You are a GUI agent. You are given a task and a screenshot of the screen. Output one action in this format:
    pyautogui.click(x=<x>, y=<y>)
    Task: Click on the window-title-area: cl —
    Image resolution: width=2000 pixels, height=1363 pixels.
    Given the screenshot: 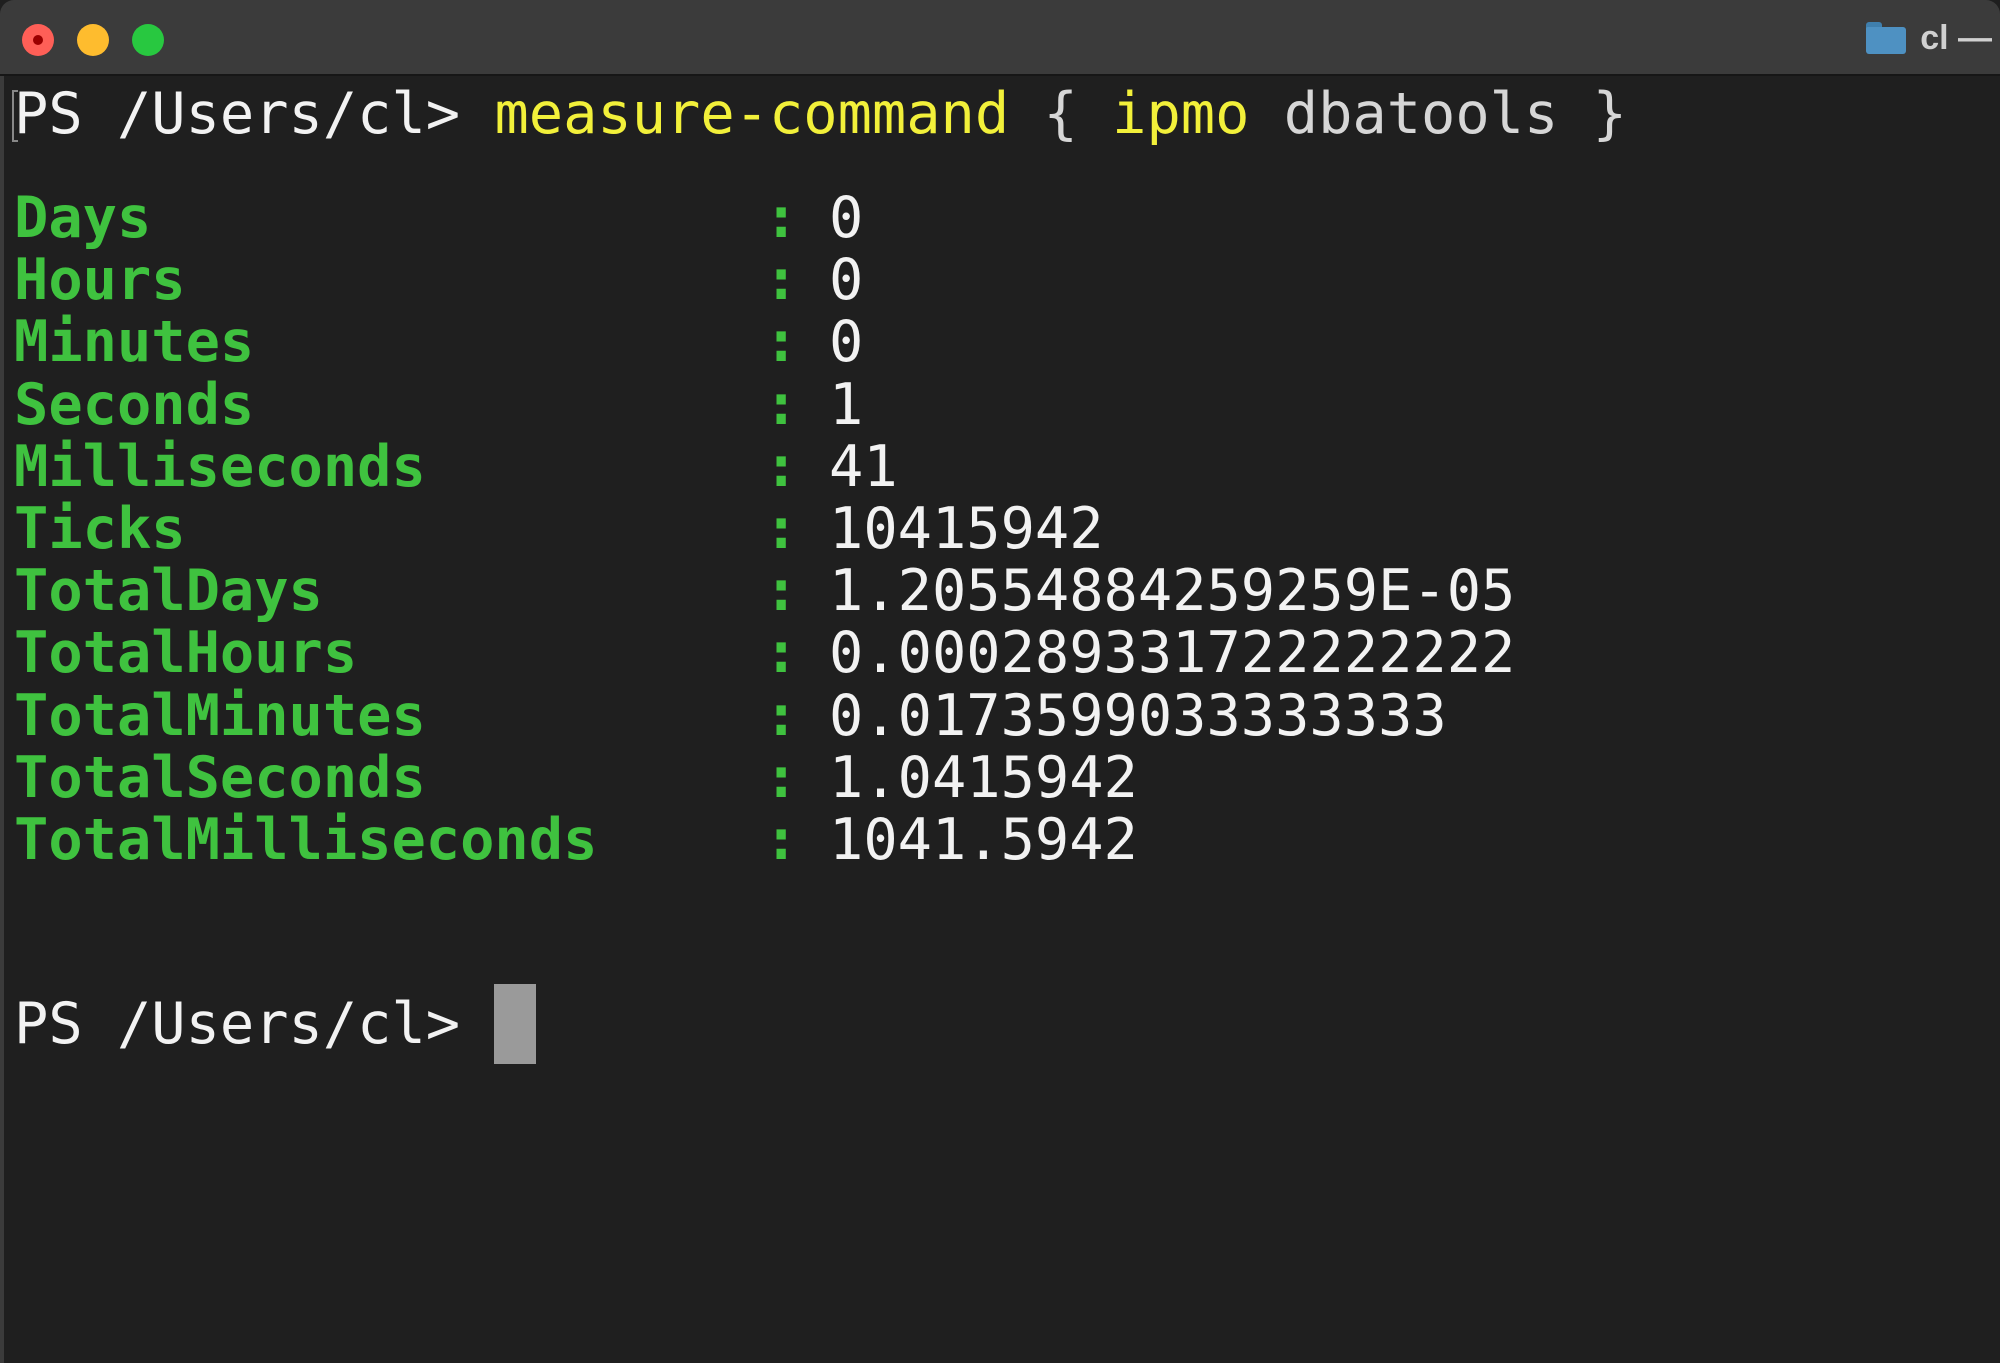 What is the action you would take?
    pyautogui.click(x=1929, y=38)
    